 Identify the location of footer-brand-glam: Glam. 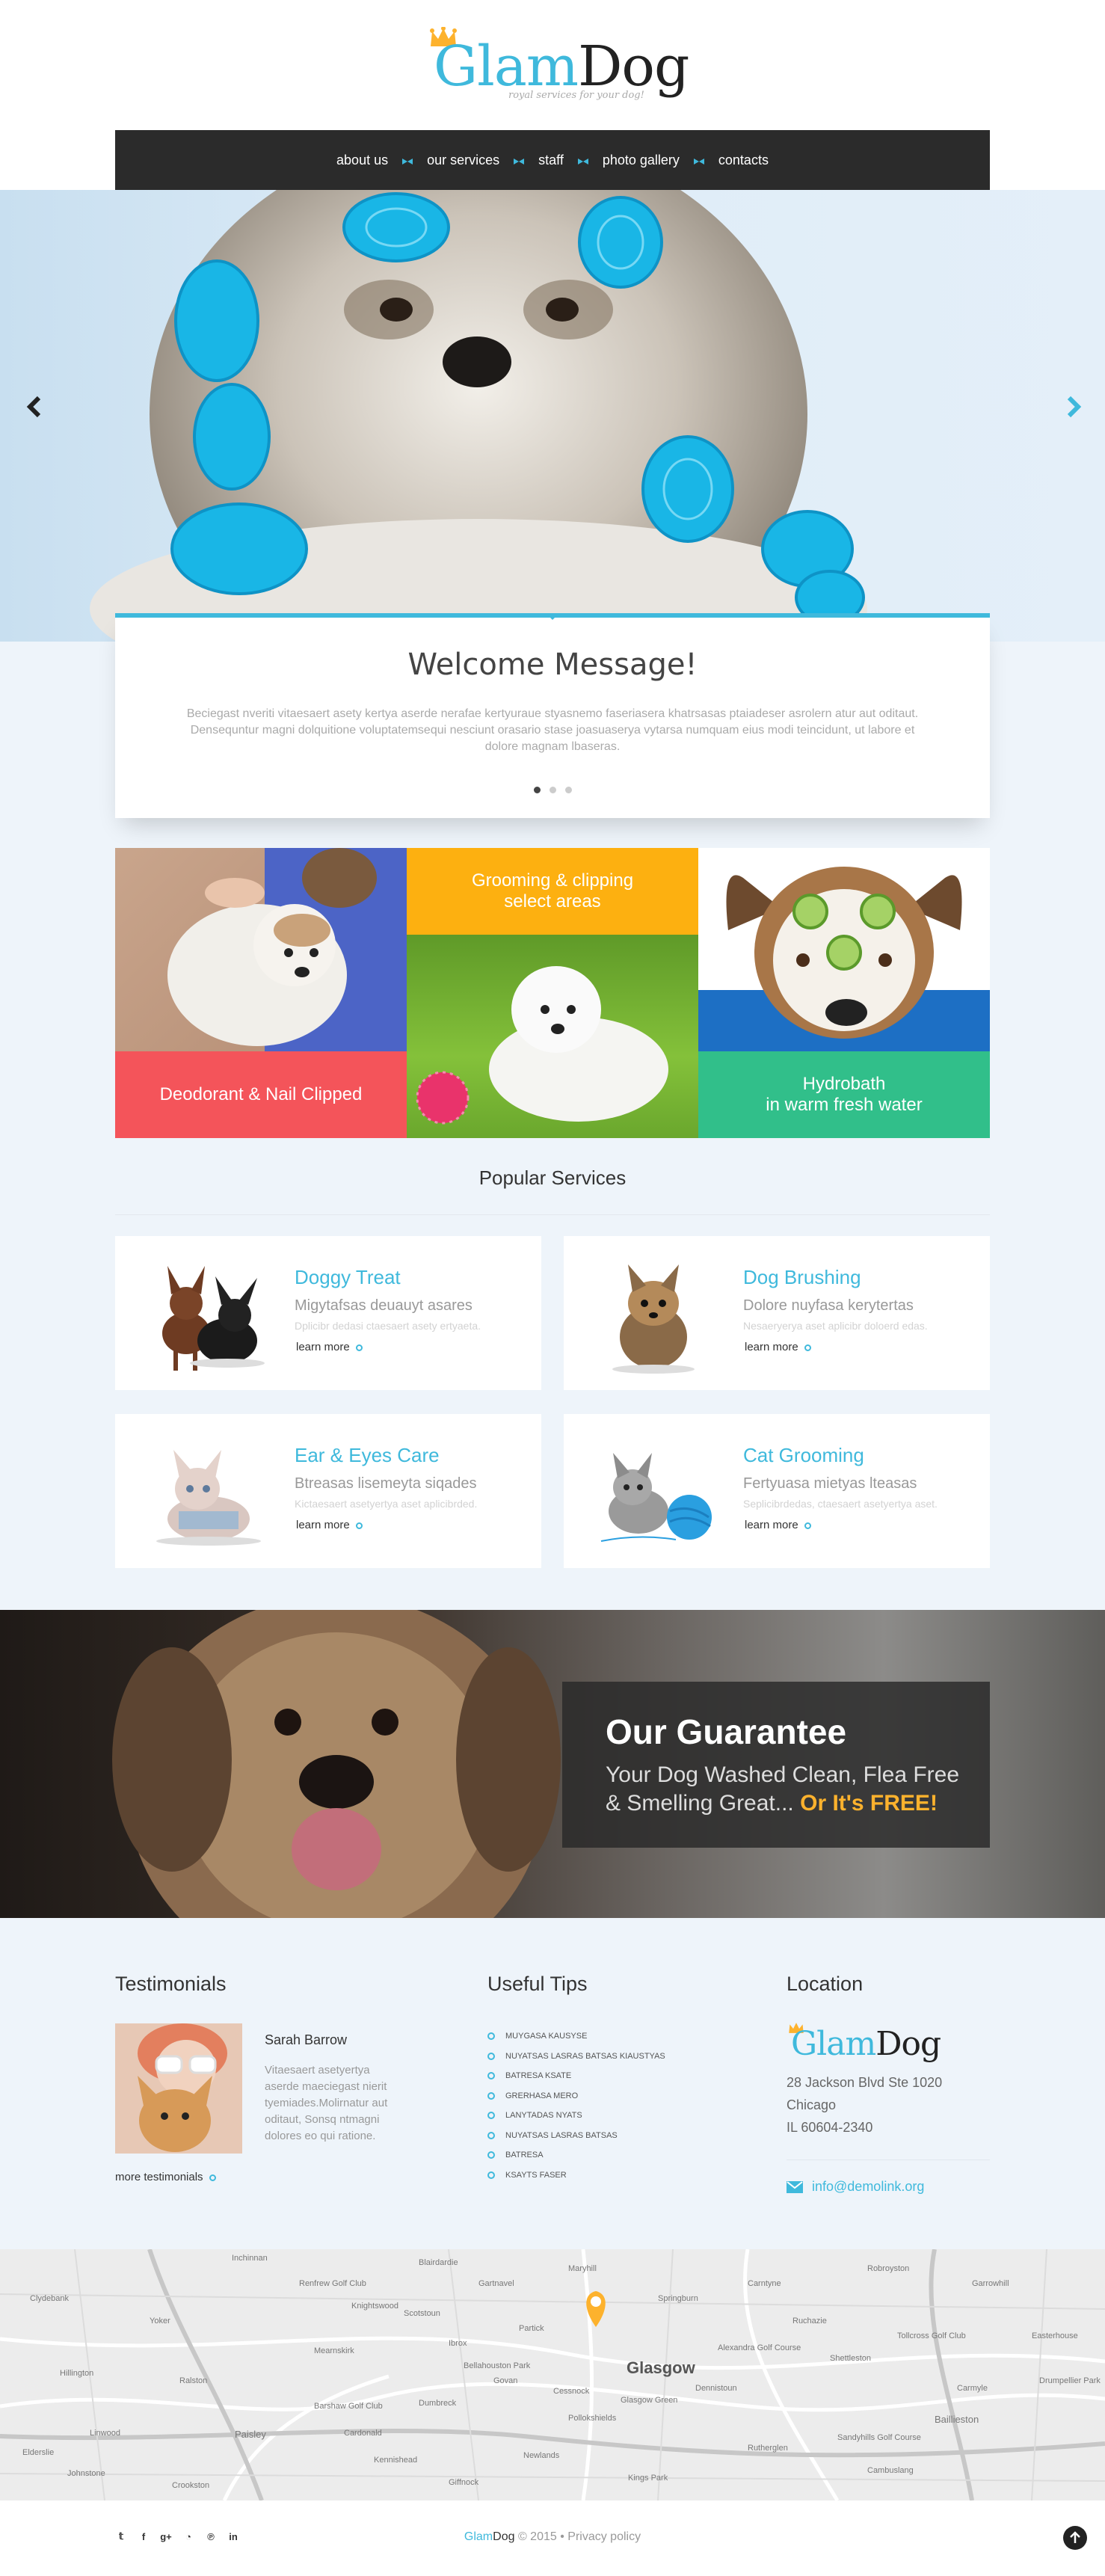
(478, 2536).